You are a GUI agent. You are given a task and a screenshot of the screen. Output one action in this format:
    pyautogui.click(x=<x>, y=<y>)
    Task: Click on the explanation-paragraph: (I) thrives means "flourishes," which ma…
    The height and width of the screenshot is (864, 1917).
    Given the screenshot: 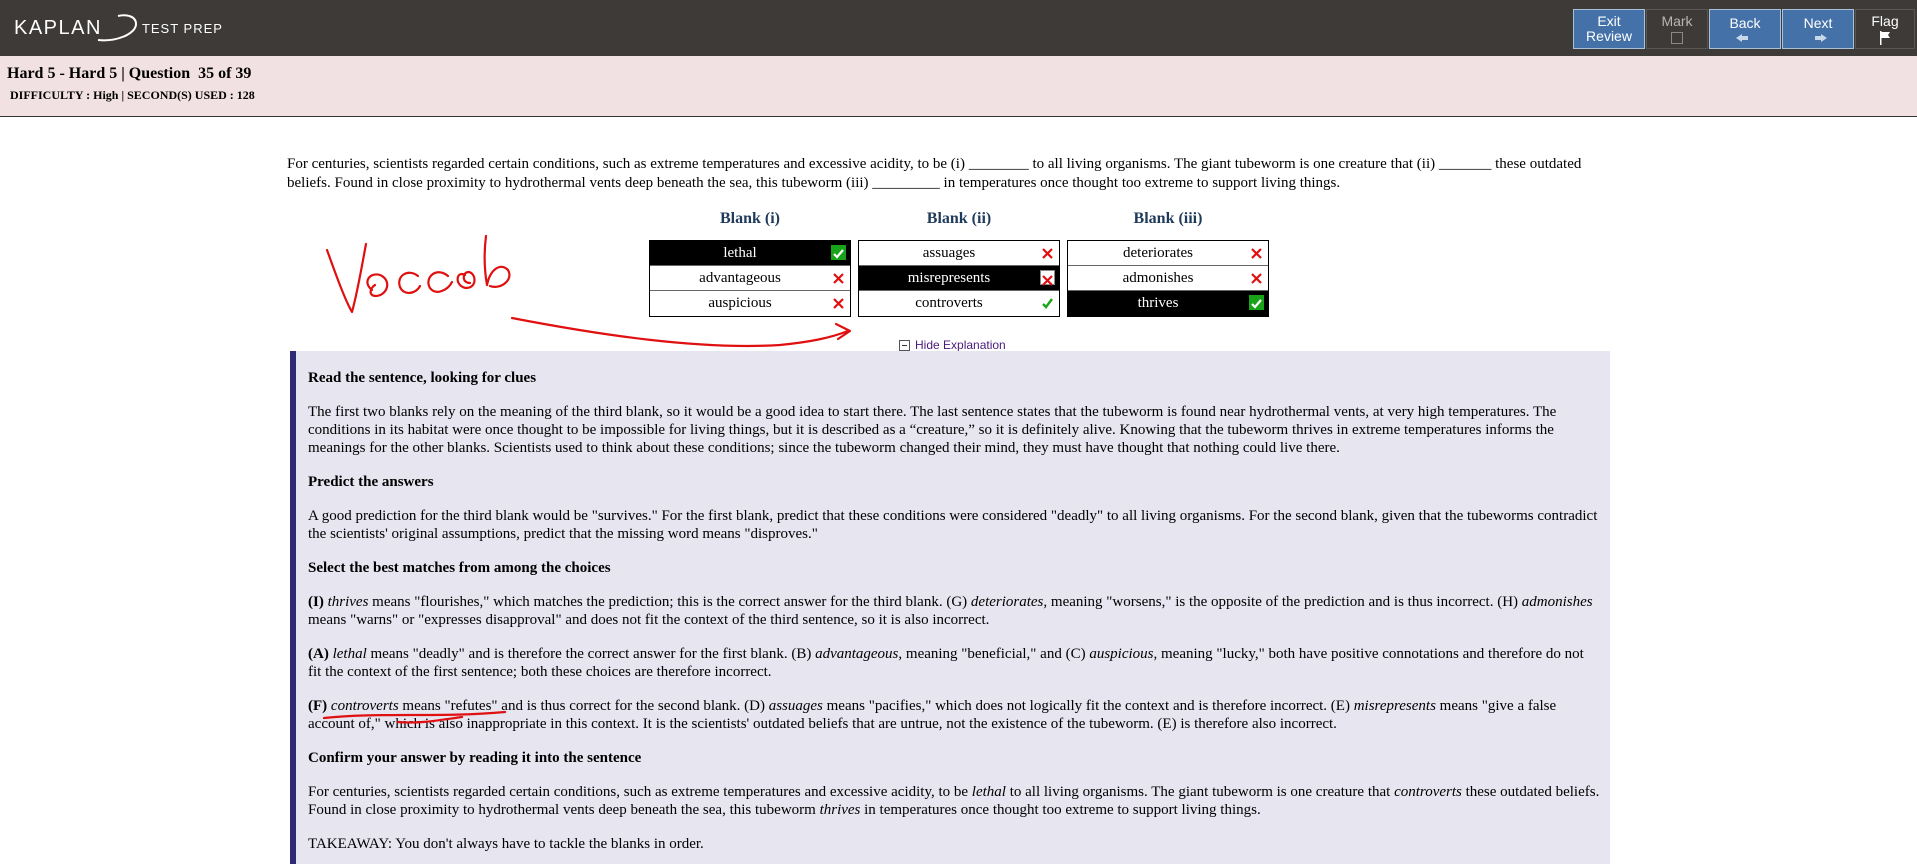 What is the action you would take?
    pyautogui.click(x=954, y=611)
    